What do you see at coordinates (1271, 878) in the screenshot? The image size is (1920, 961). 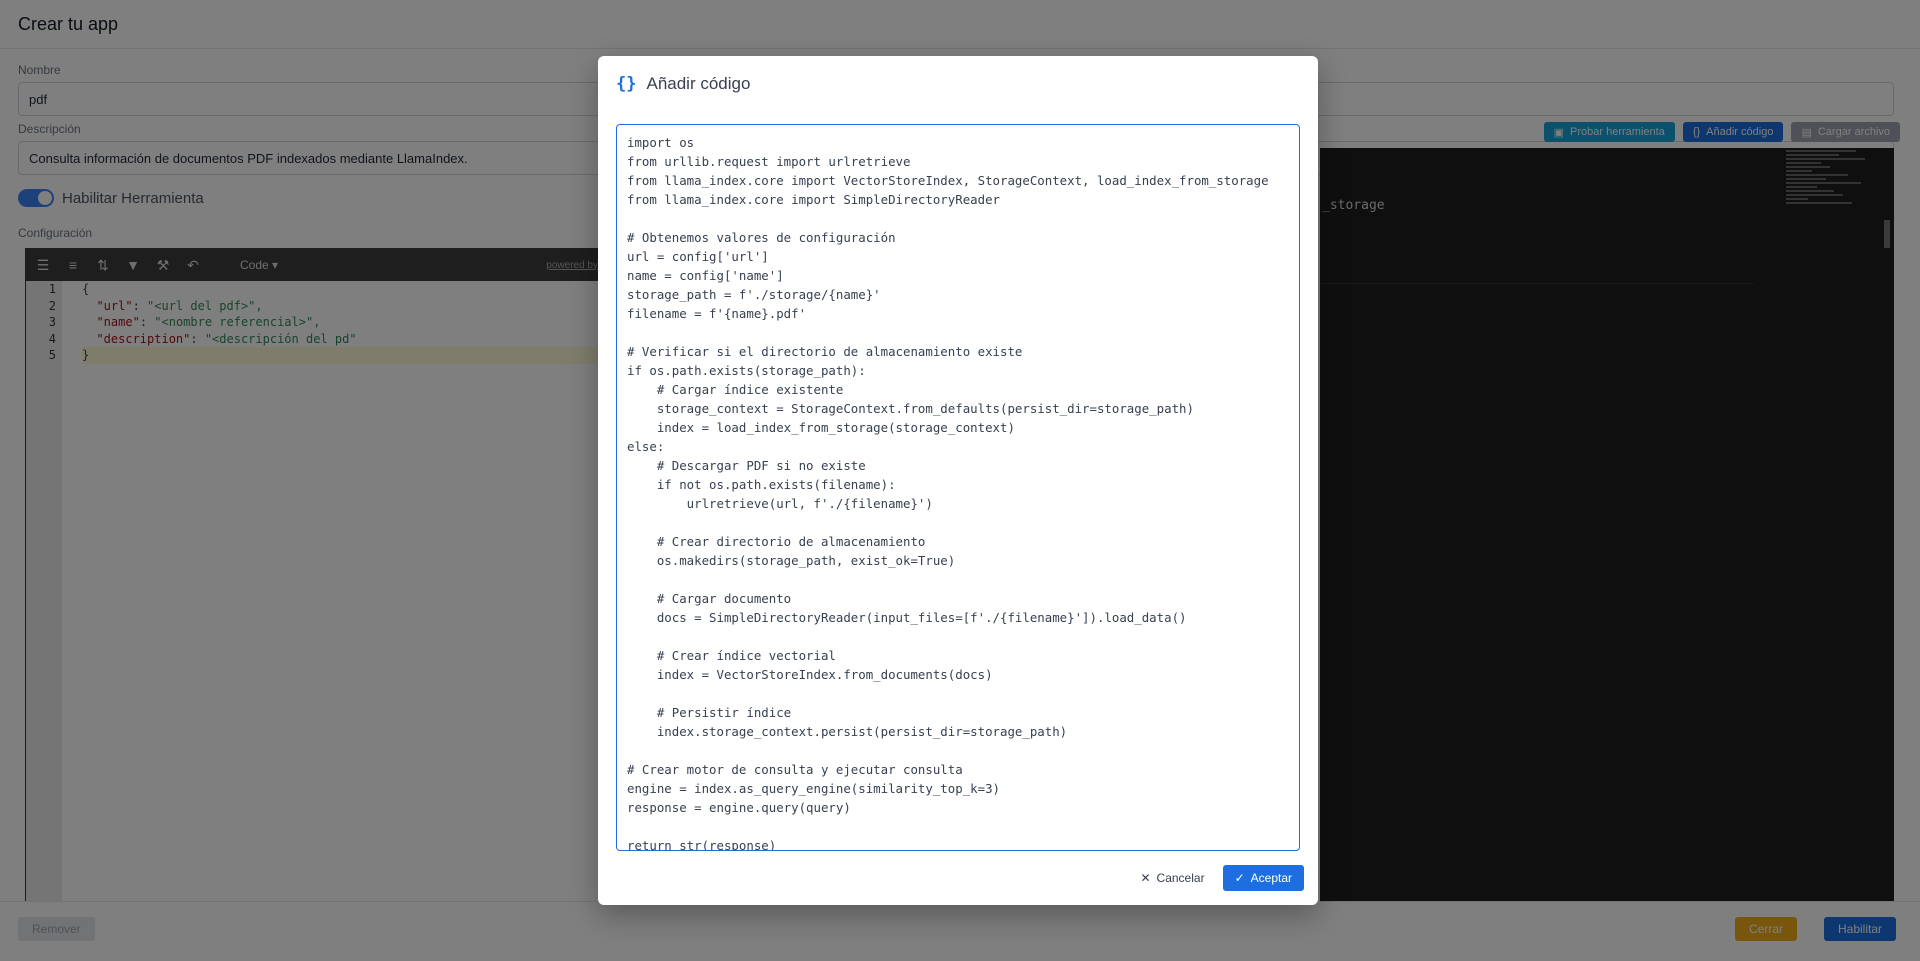 I see `accept-label: Aceptar` at bounding box center [1271, 878].